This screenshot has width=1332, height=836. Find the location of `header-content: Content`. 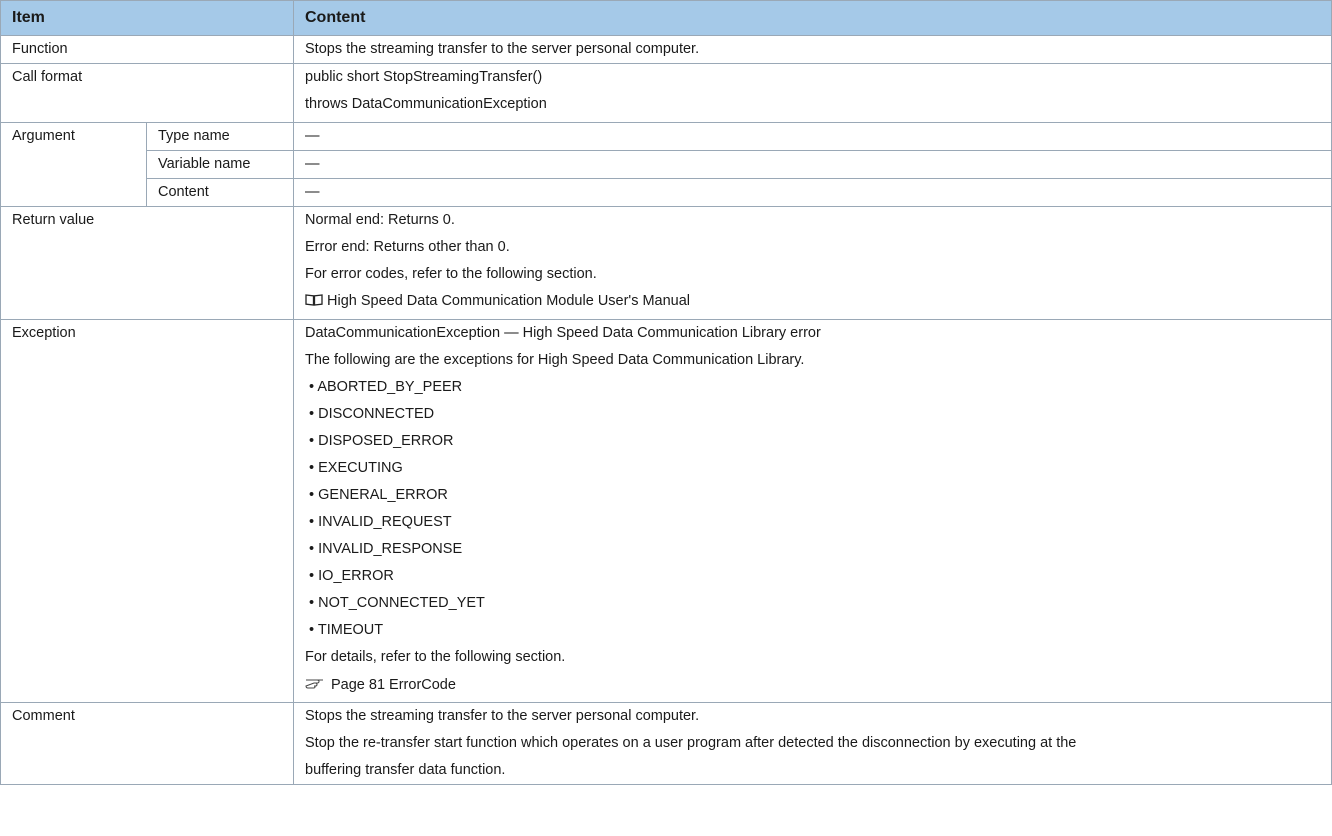

header-content: Content is located at coordinates (812, 18).